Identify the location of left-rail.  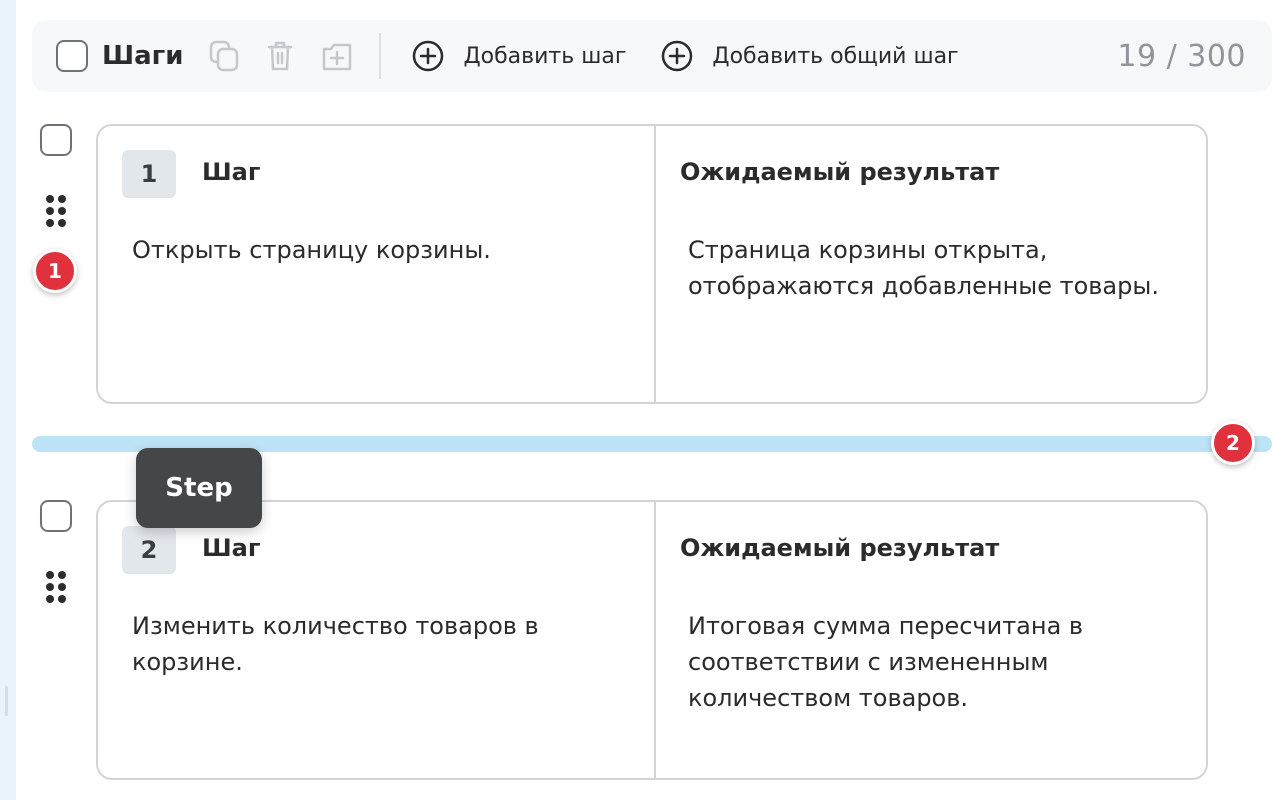
(8, 400).